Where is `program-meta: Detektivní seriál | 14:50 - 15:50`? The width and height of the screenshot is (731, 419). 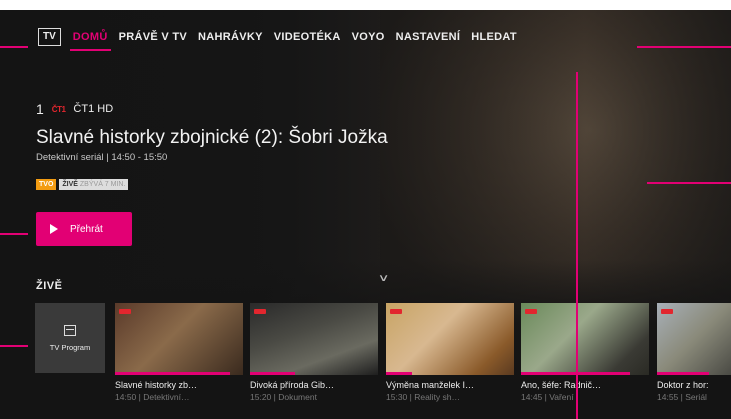
program-meta: Detektivní seriál | 14:50 - 15:50 is located at coordinates (102, 157).